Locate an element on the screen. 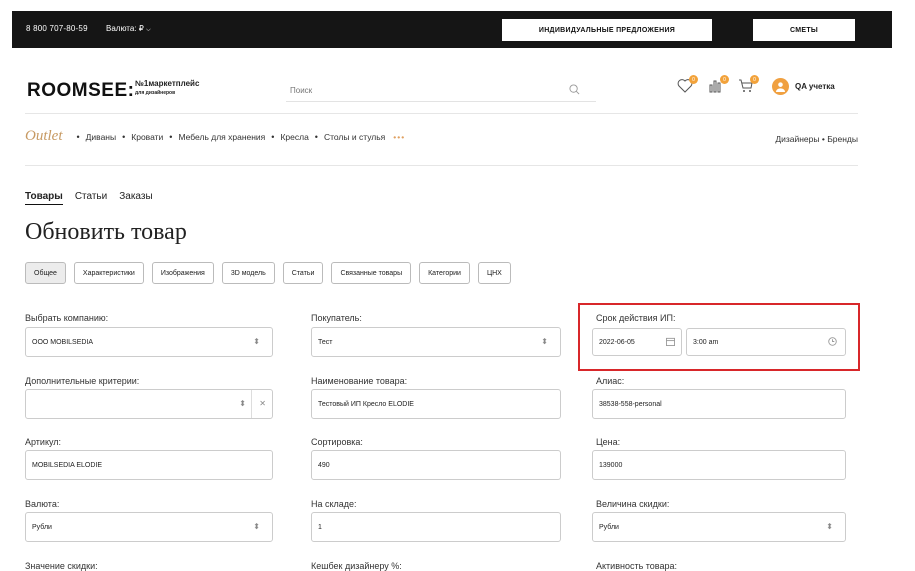 This screenshot has width=915, height=571. favorites-button: 0 is located at coordinates (687, 86).